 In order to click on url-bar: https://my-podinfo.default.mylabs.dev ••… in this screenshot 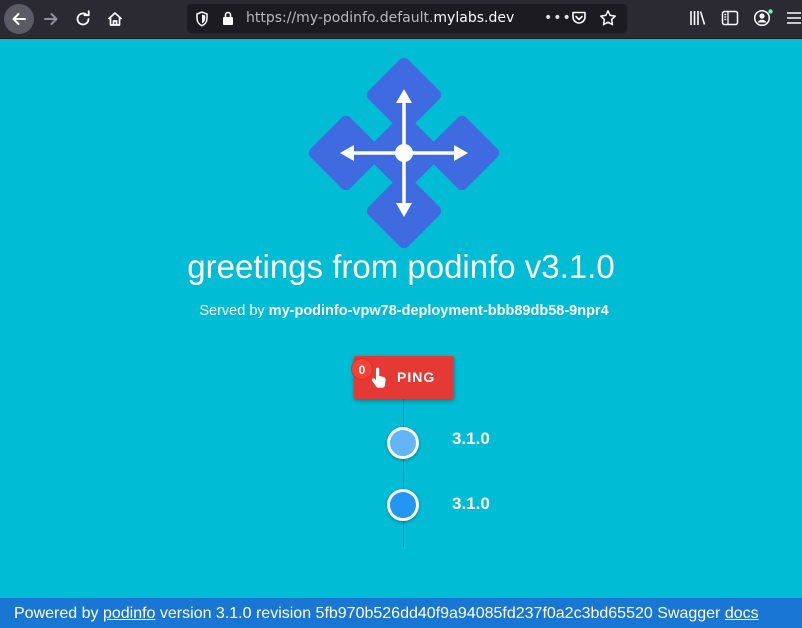, I will do `click(407, 18)`.